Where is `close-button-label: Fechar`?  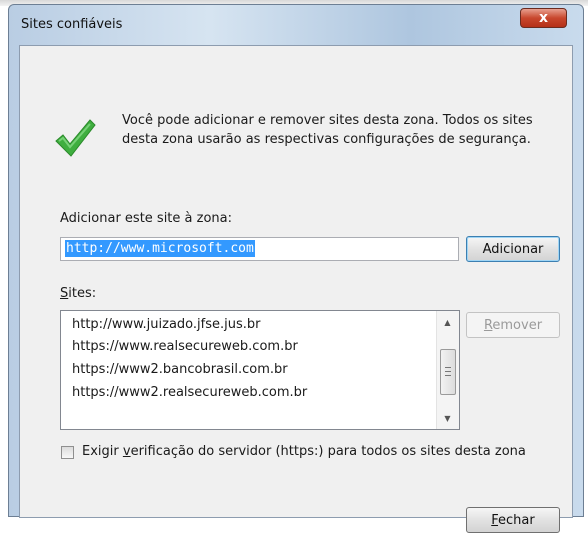 close-button-label: Fechar is located at coordinates (512, 520).